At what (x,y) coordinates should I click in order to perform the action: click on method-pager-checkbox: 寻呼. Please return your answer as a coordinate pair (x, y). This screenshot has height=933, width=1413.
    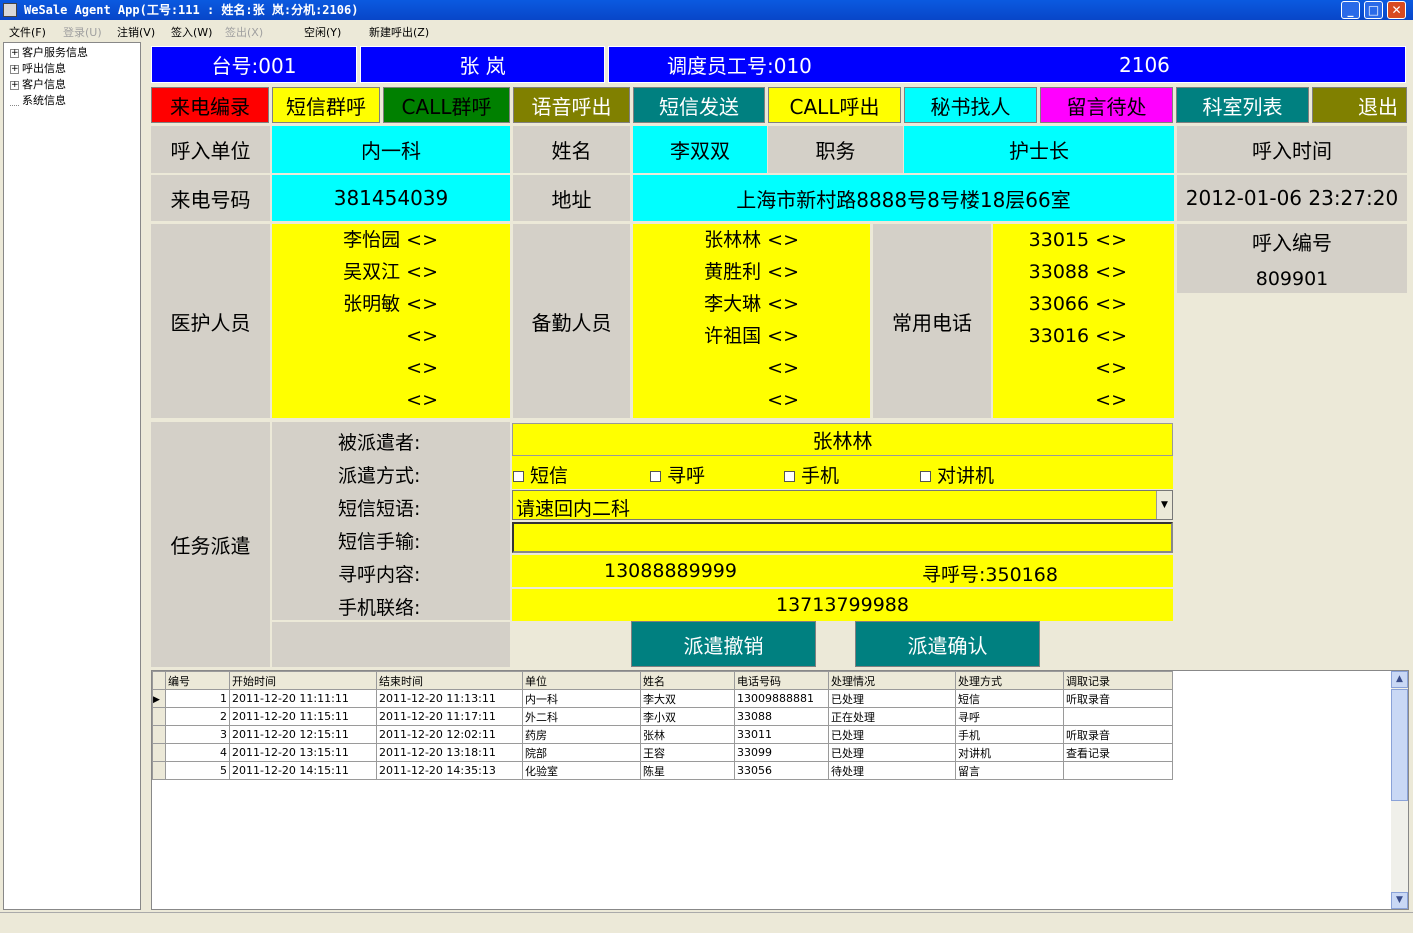
    Looking at the image, I should click on (677, 474).